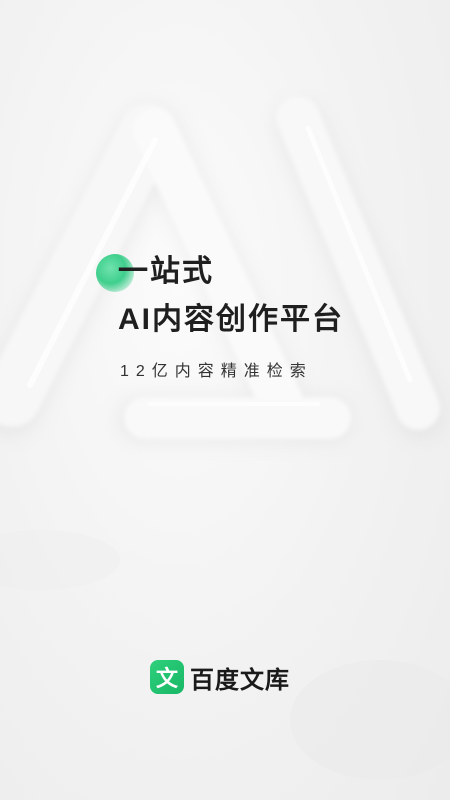 This screenshot has height=800, width=450. What do you see at coordinates (166, 271) in the screenshot?
I see `tagline-line1: 一站式` at bounding box center [166, 271].